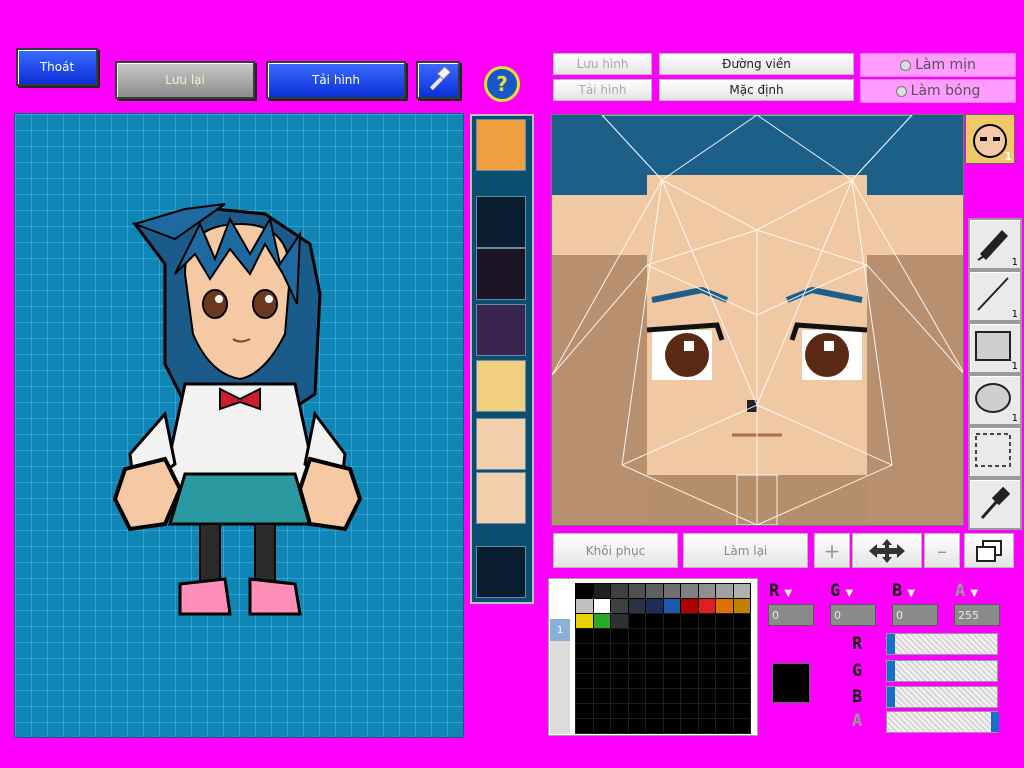 Image resolution: width=1024 pixels, height=768 pixels. Describe the element at coordinates (942, 697) in the screenshot. I see `slider-b` at that location.